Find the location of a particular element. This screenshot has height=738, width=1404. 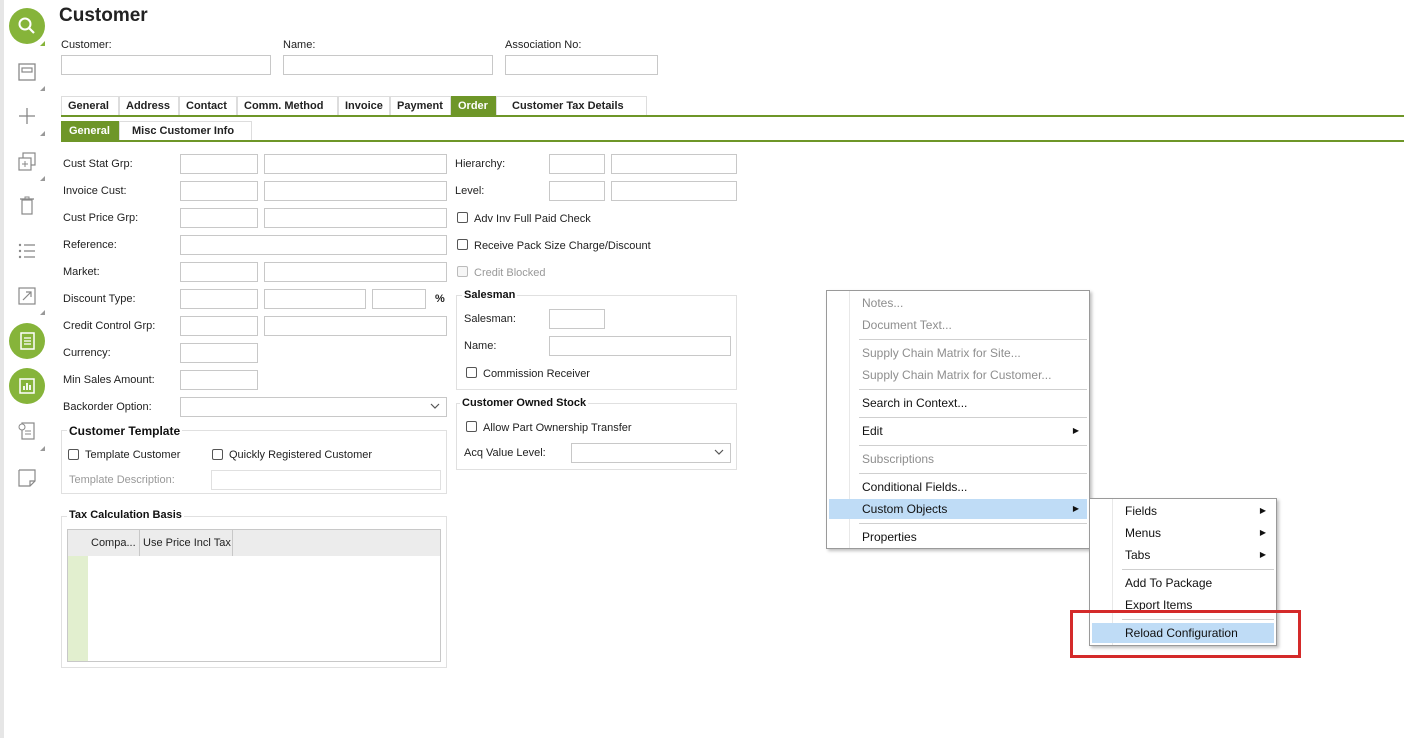

subtab-misc-customer-info: Misc Customer Info is located at coordinates (185, 130).